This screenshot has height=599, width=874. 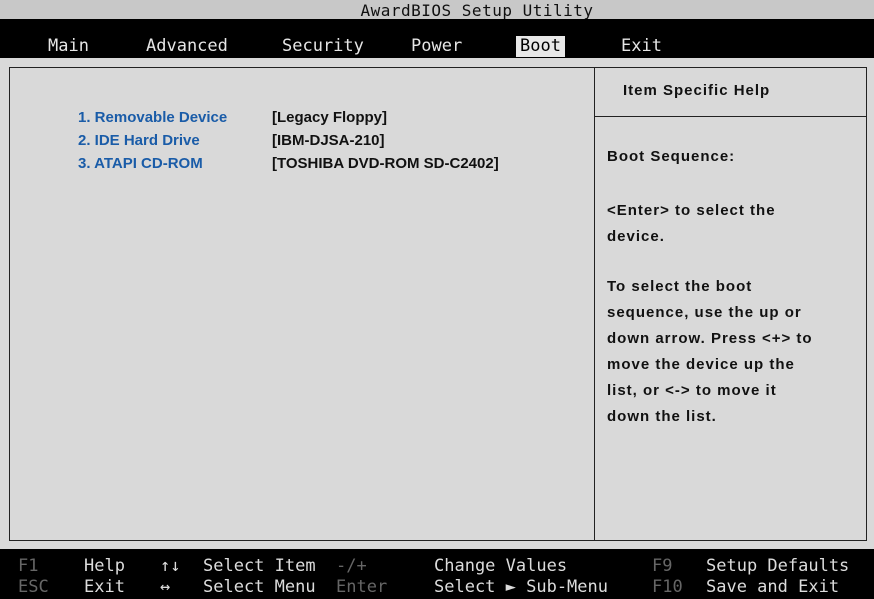 I want to click on menu-tab-advanced: Advanced, so click(x=187, y=46).